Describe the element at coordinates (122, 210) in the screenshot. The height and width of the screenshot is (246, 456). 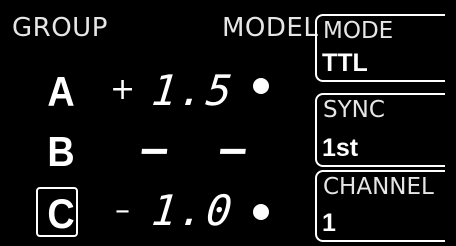
I see `group-c-sign: –` at that location.